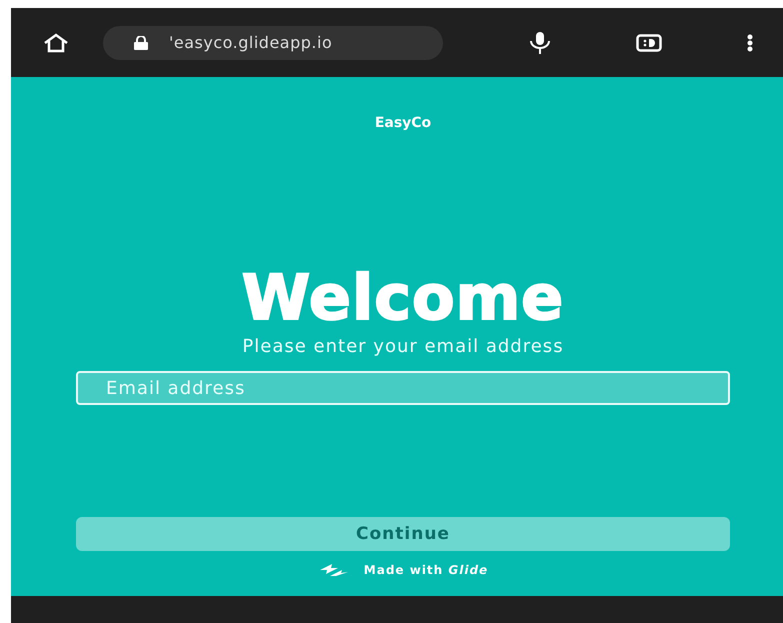  Describe the element at coordinates (403, 346) in the screenshot. I see `instruction-text: Please enter your email address` at that location.